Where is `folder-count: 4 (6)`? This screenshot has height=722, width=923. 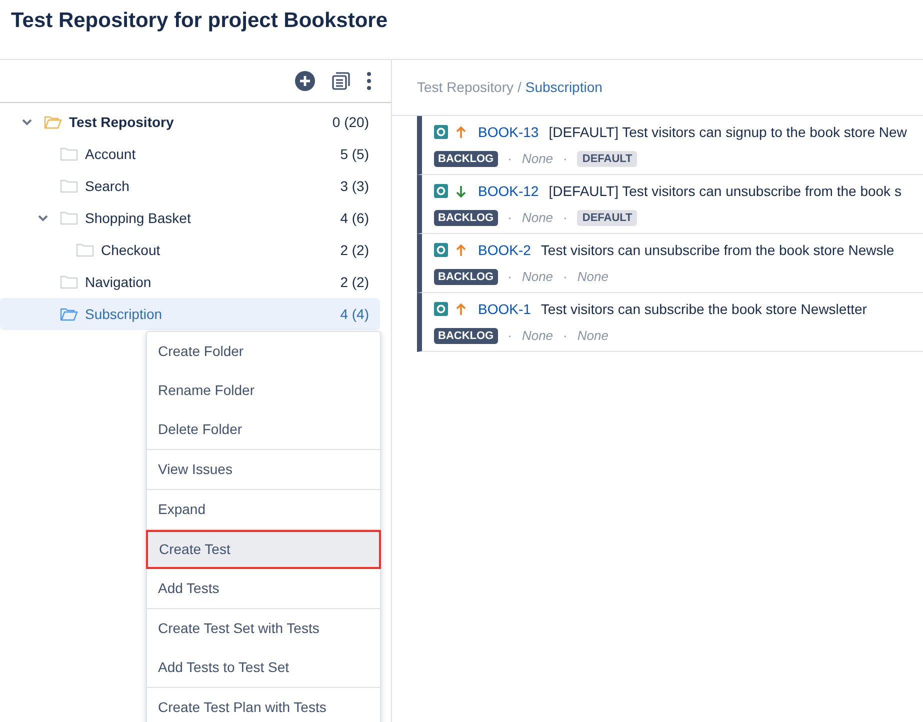 folder-count: 4 (6) is located at coordinates (354, 218).